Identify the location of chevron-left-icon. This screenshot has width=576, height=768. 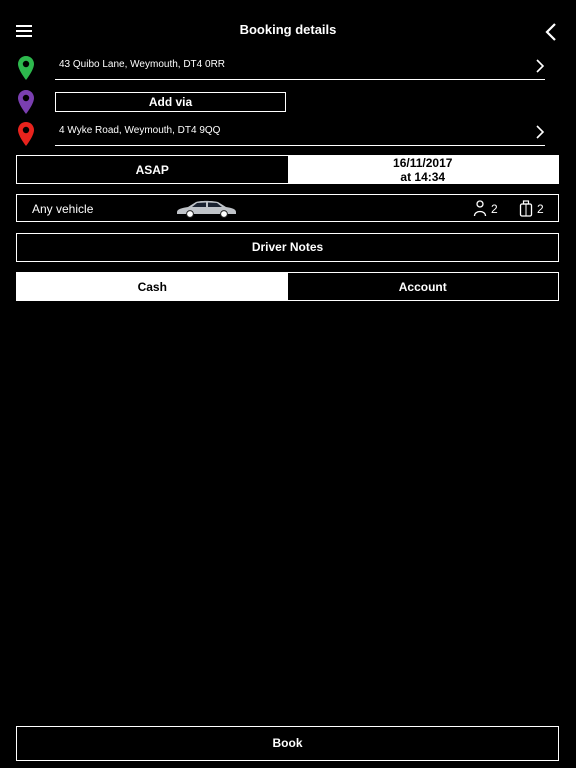
(551, 32).